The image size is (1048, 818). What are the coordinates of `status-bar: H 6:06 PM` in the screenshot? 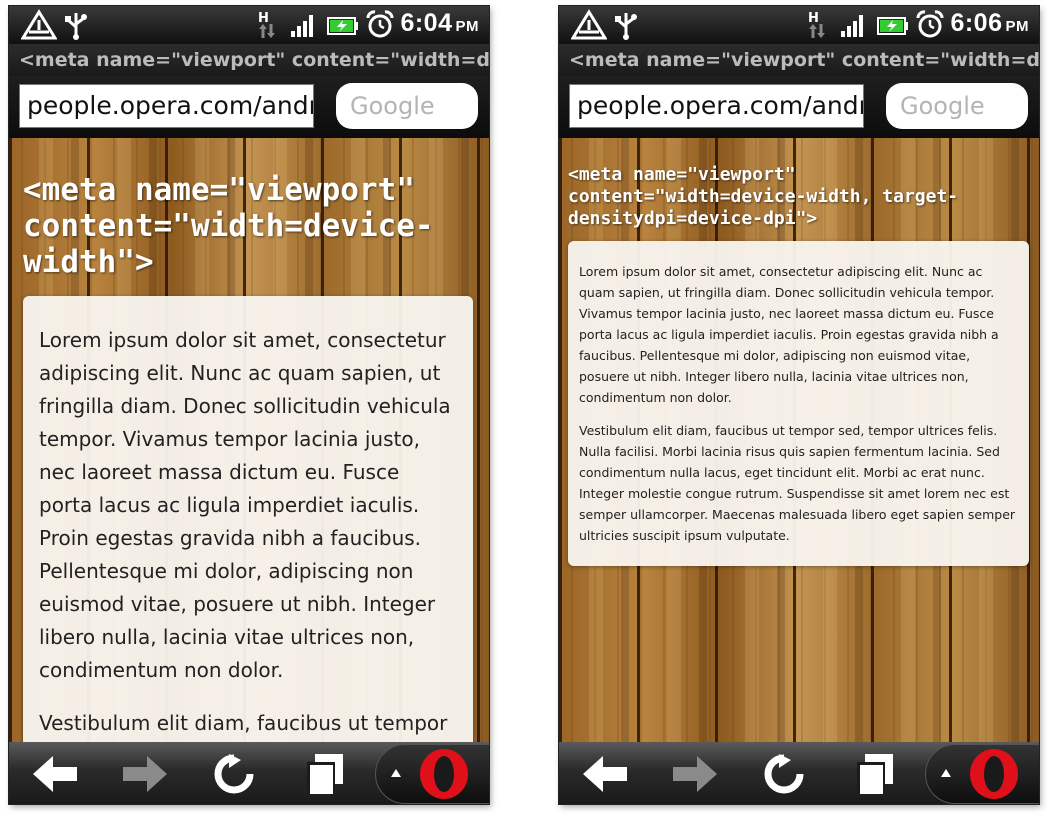 It's located at (799, 25).